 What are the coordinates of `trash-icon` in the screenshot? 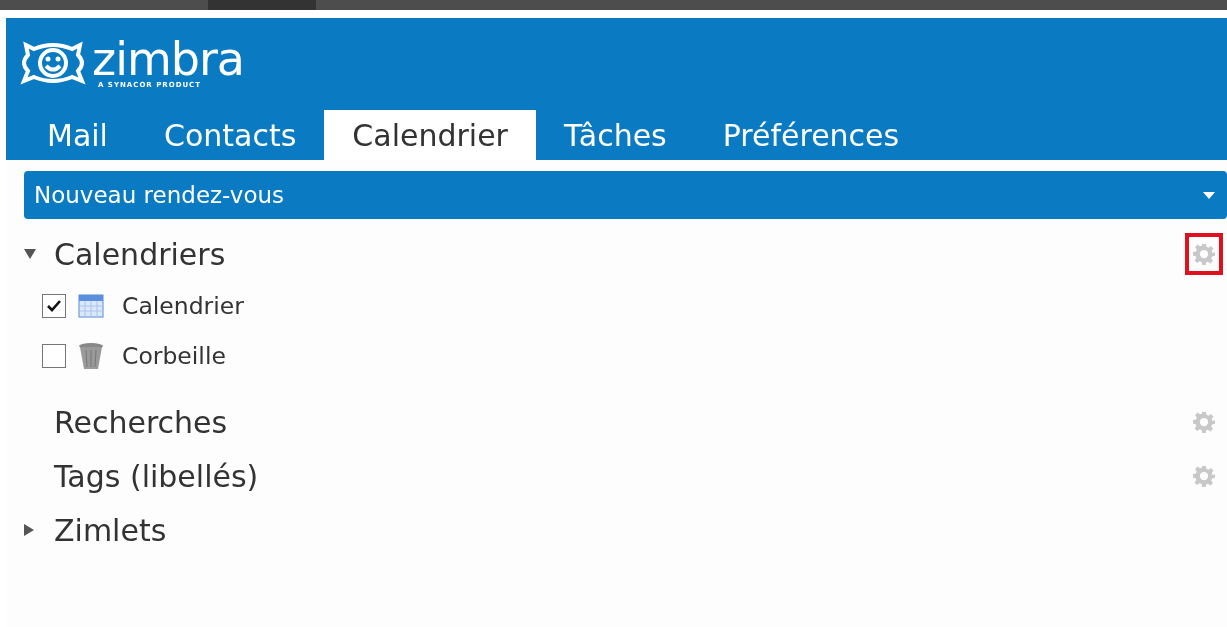 It's located at (91, 356).